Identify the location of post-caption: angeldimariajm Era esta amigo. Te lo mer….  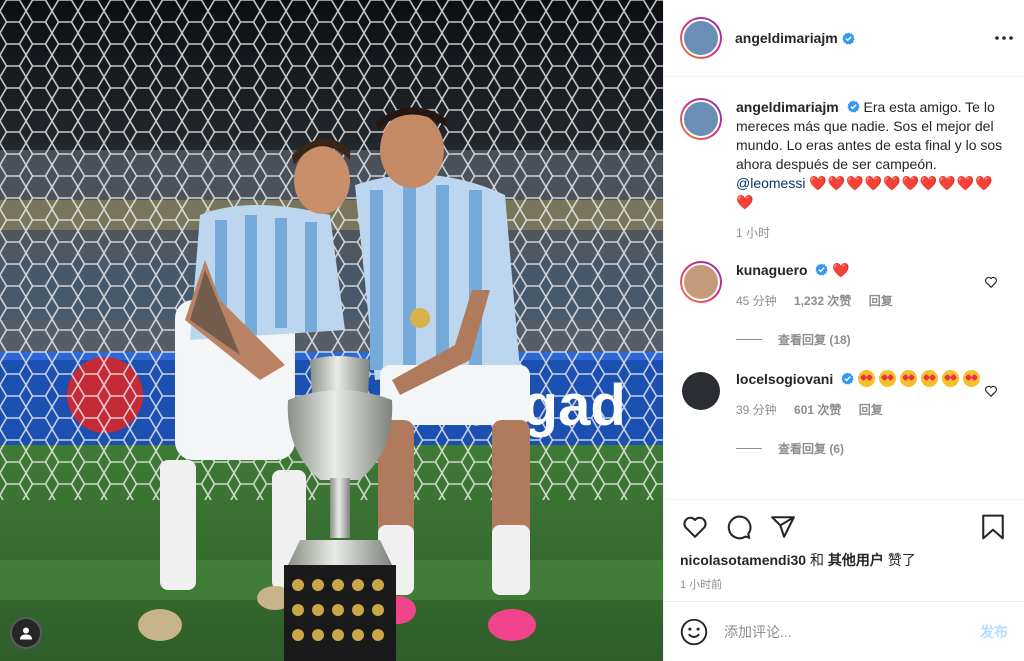
(844, 170).